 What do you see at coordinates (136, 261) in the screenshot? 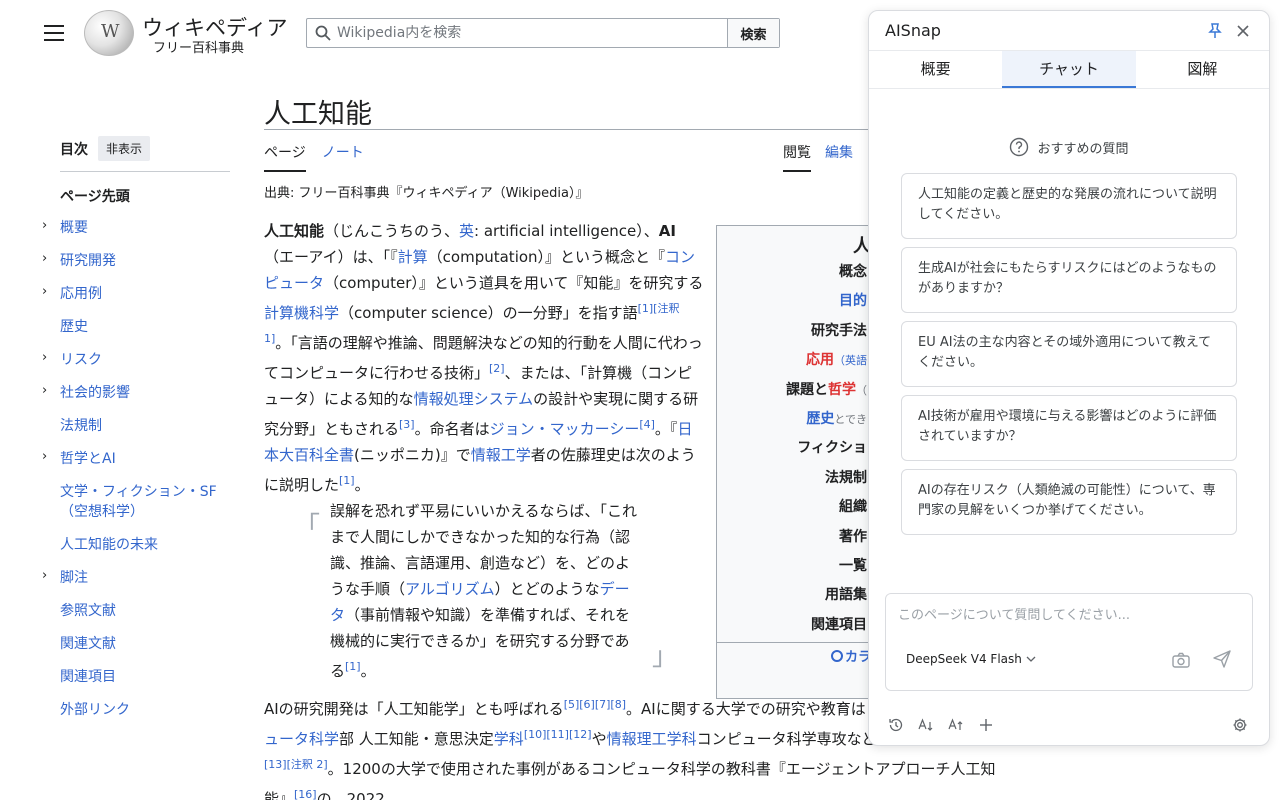
I see `toc-item: › 研究開発` at bounding box center [136, 261].